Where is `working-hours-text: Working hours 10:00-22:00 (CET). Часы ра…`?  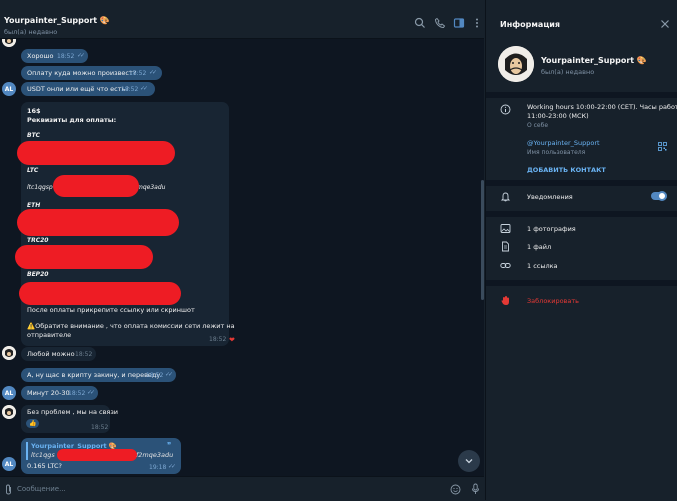
working-hours-text: Working hours 10:00-22:00 (CET). Часы ра… is located at coordinates (602, 107).